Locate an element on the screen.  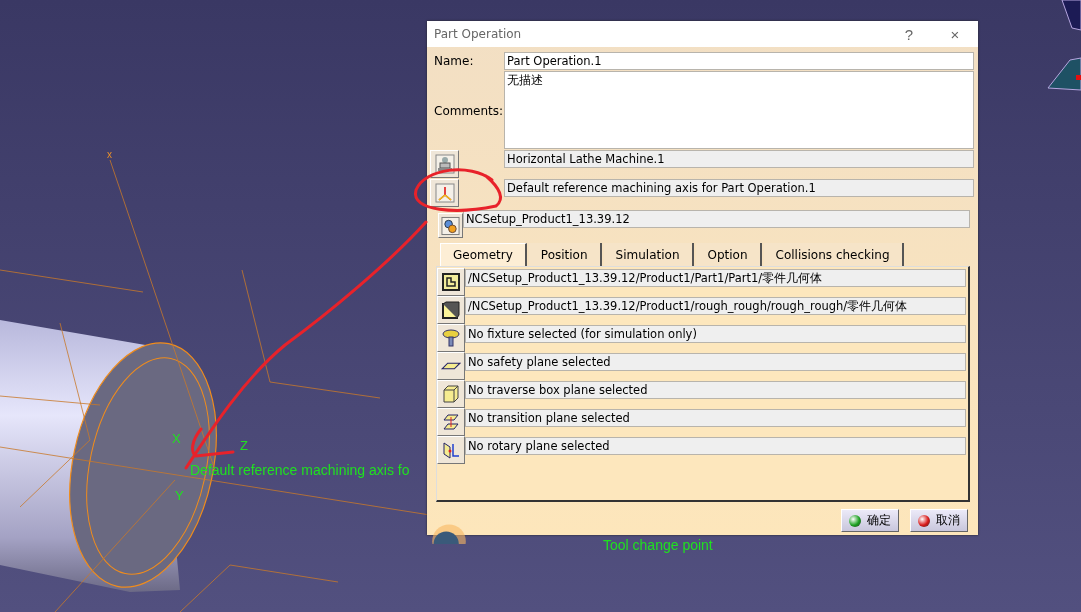
plane-icon is located at coordinates (451, 366).